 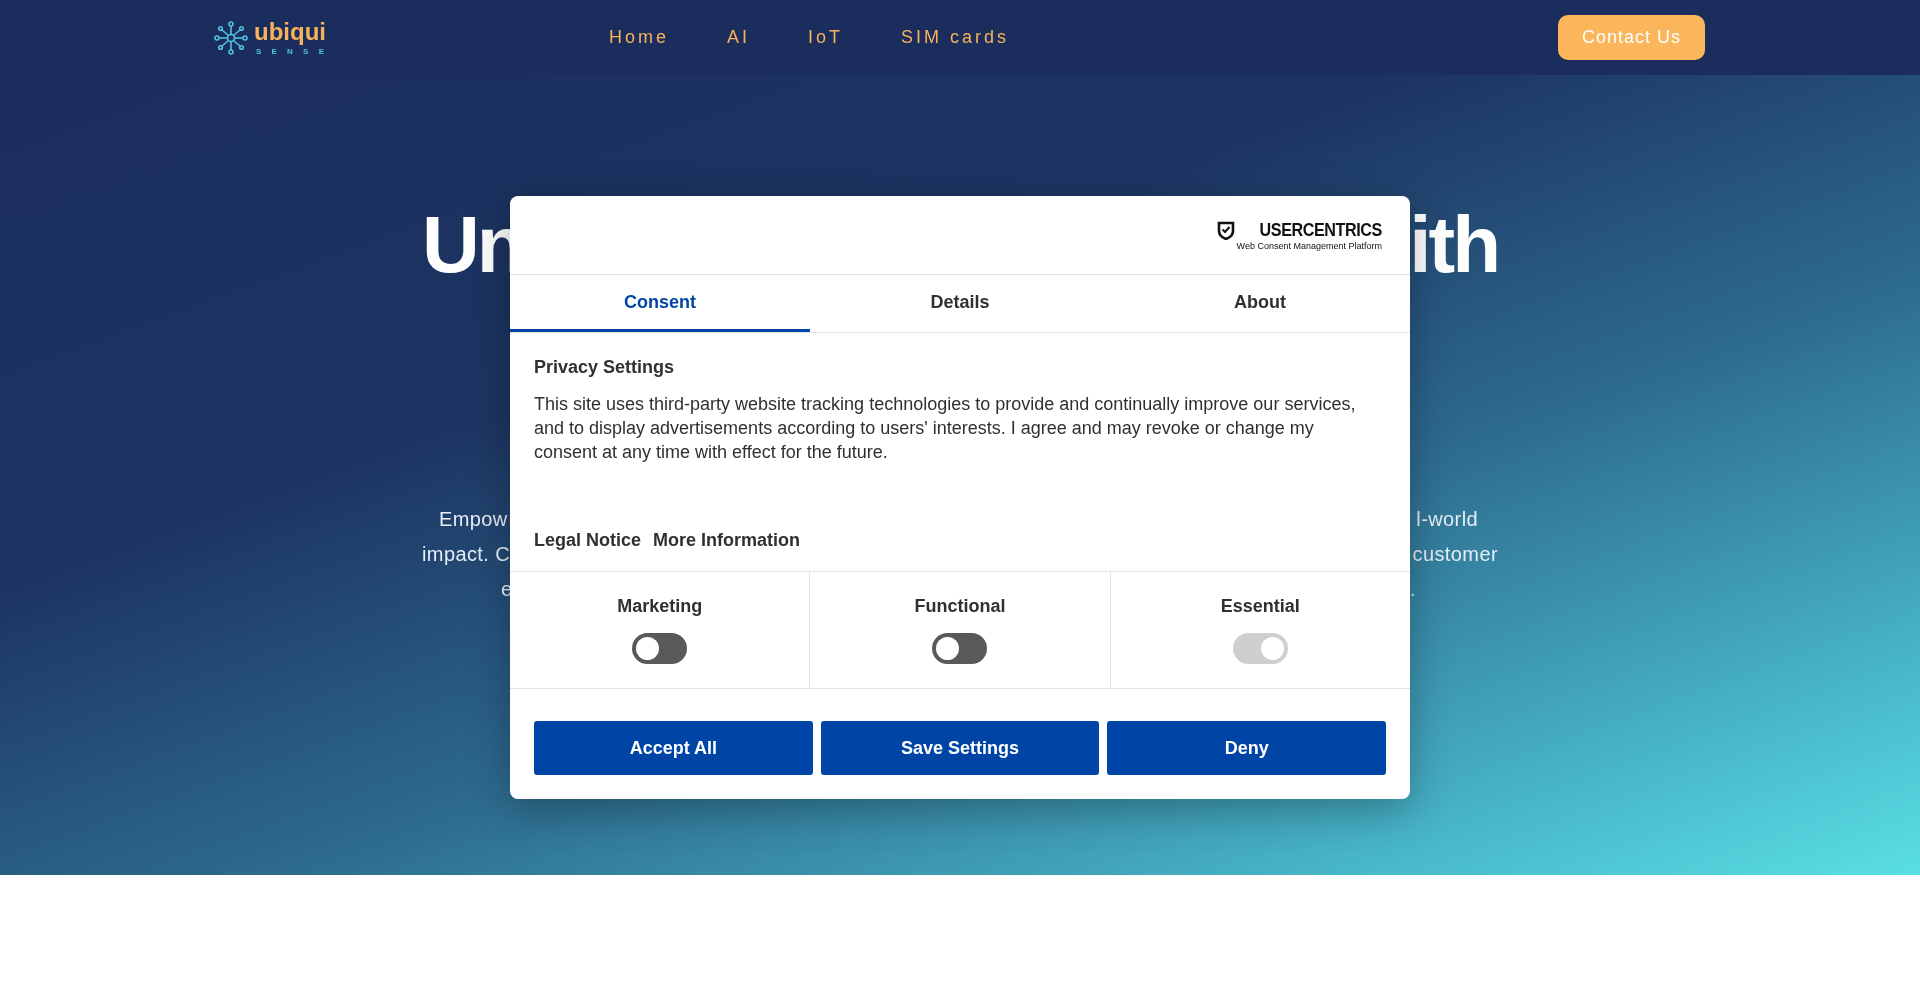 I want to click on hero-text: ., so click(x=1413, y=589).